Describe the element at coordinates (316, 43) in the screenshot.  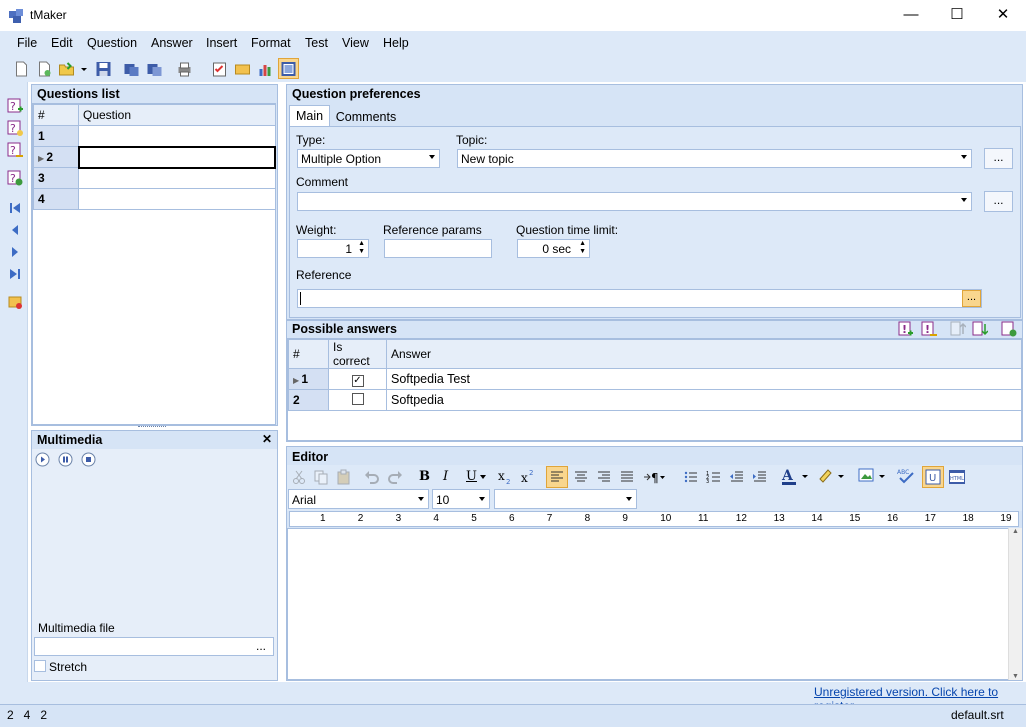
I see `menu-test: Test` at that location.